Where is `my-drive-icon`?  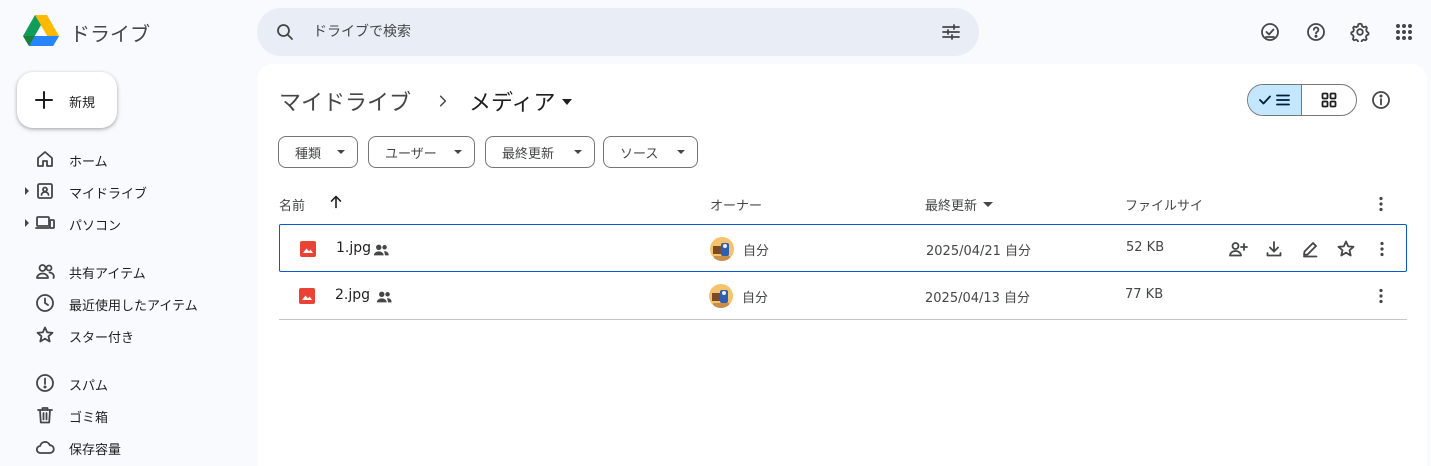 my-drive-icon is located at coordinates (45, 191).